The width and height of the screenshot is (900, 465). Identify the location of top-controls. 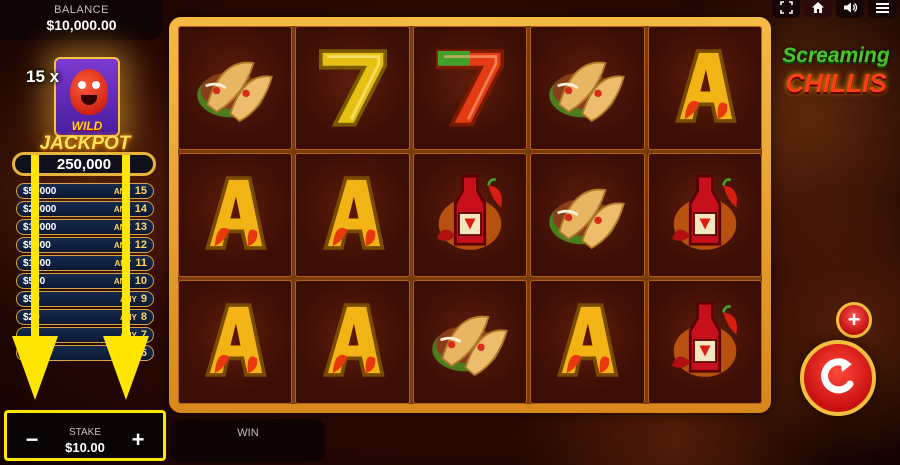
(834, 9).